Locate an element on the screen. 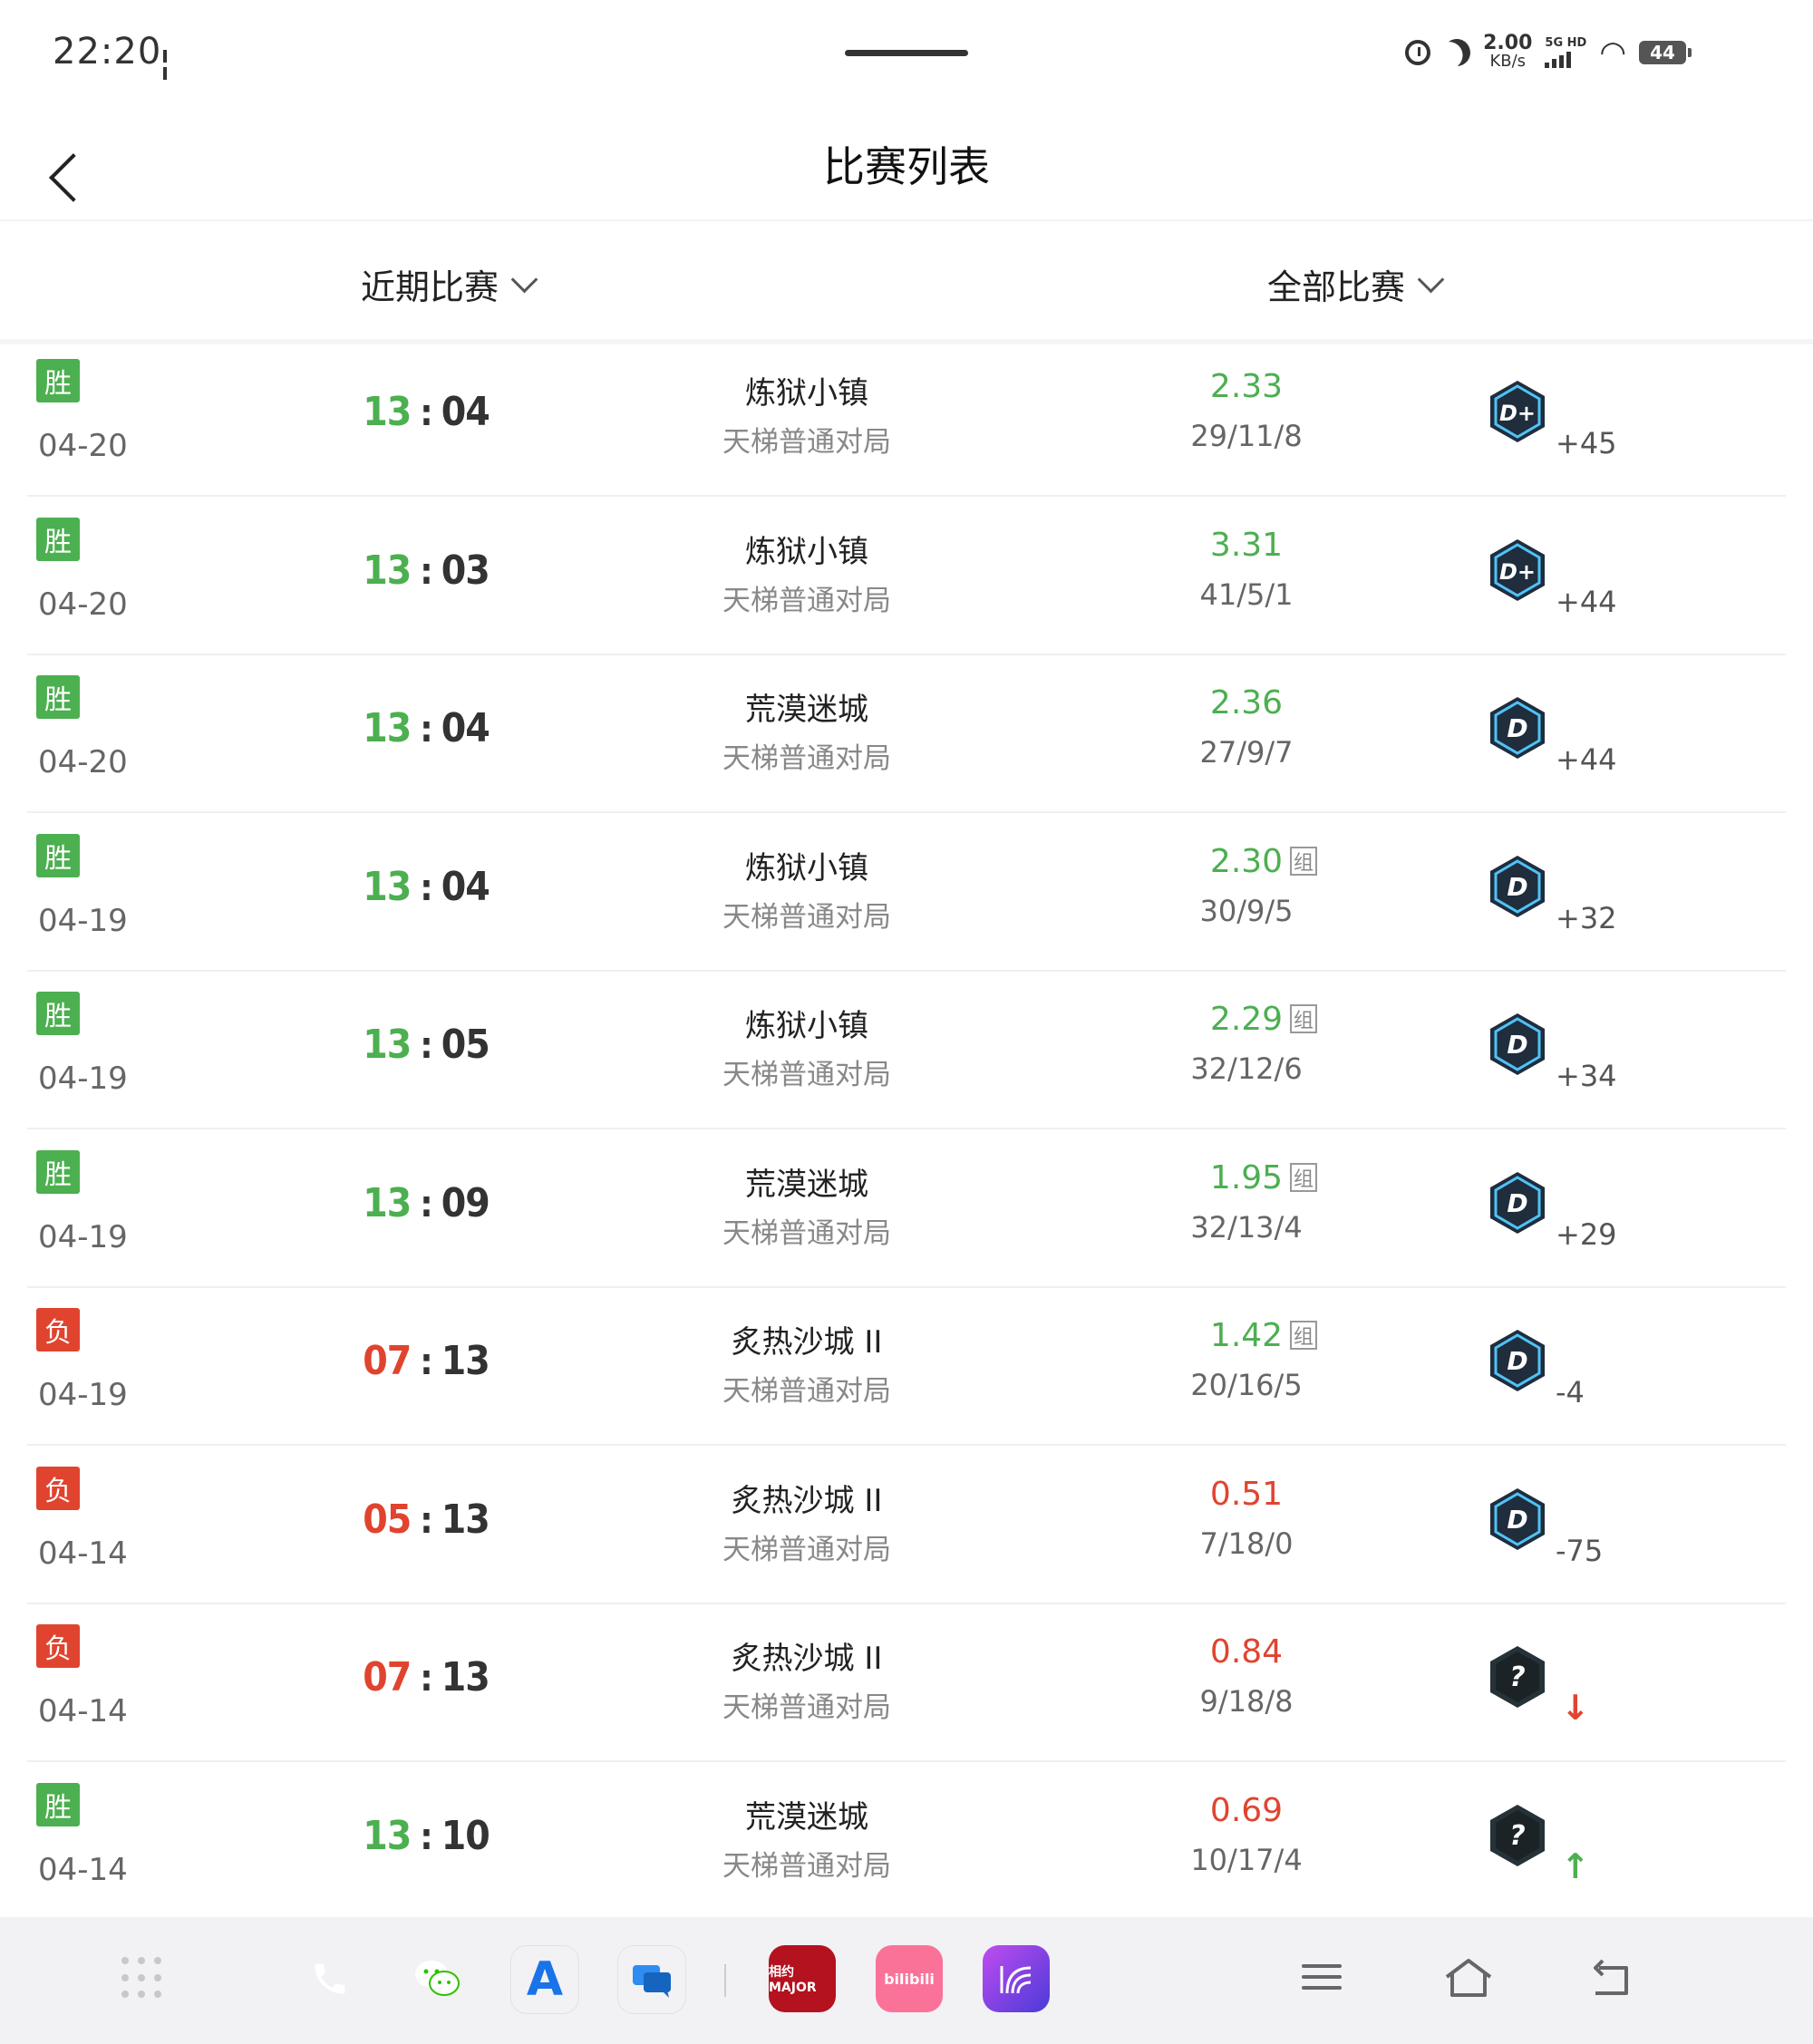 This screenshot has height=2044, width=1813. match-row: 胜 04-19 13:04 炼狱小镇 天梯普通对局 2.30 组 30/9/5 D +32 is located at coordinates (906, 893).